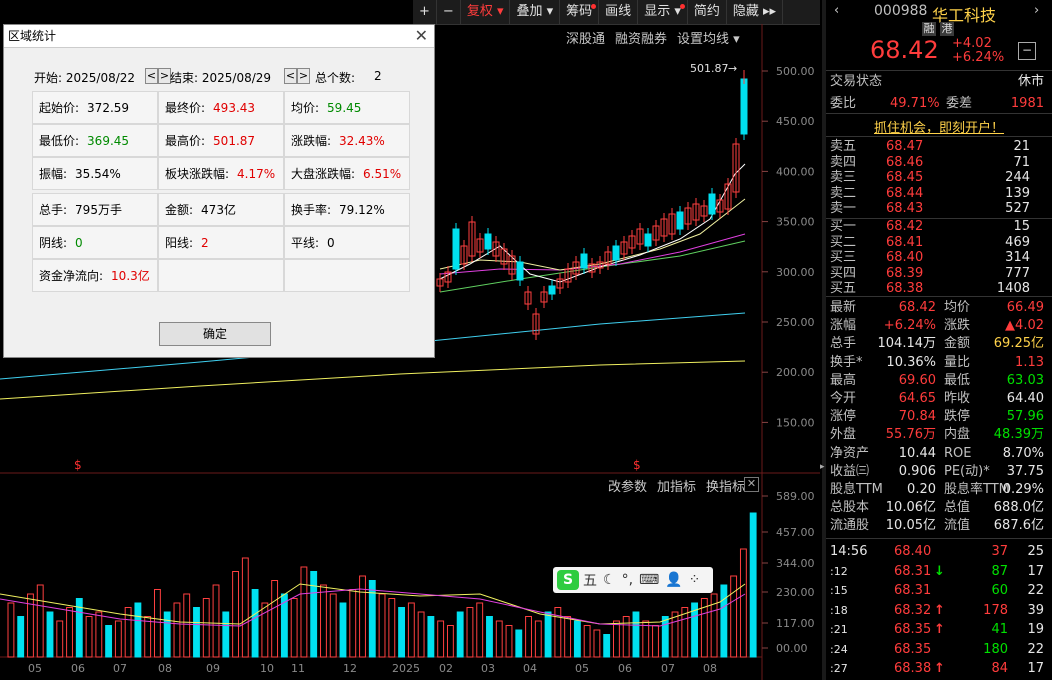  I want to click on candle-body, so click(456, 249).